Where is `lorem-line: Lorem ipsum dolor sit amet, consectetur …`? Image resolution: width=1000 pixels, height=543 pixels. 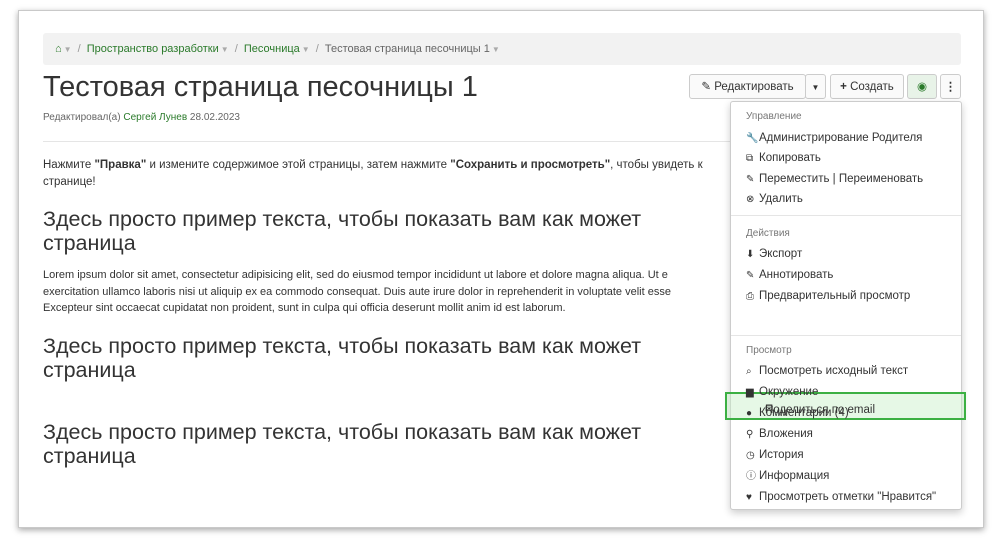 lorem-line: Lorem ipsum dolor sit amet, consectetur … is located at coordinates (355, 275).